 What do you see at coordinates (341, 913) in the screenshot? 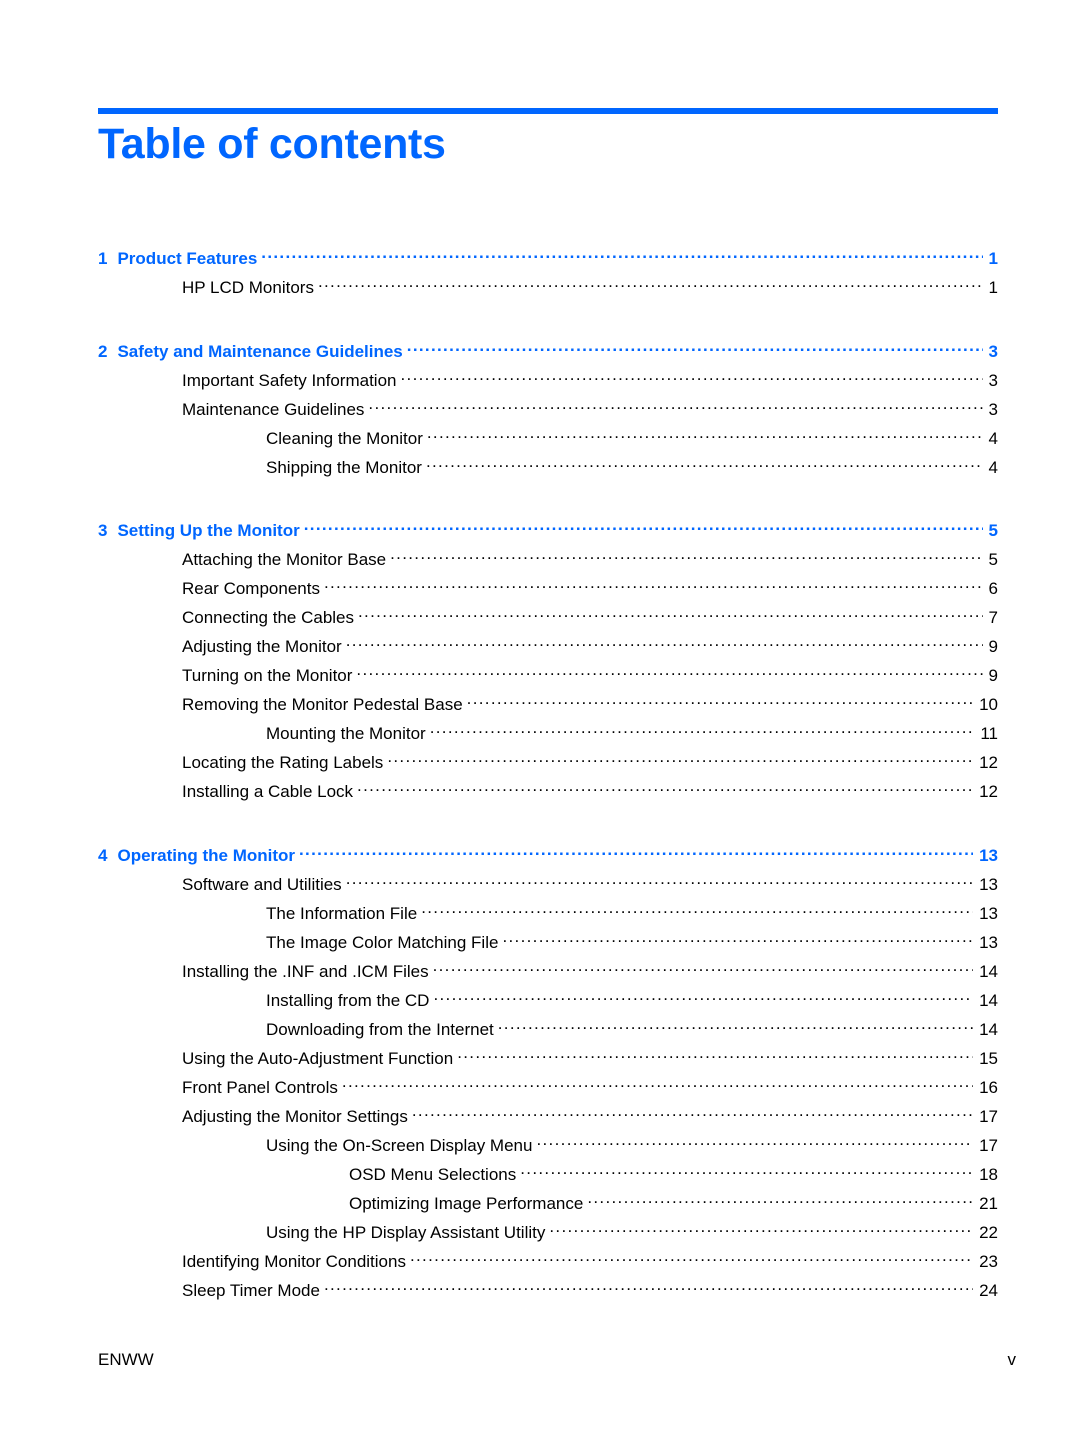
I see `toc-entry-title: The Information File` at bounding box center [341, 913].